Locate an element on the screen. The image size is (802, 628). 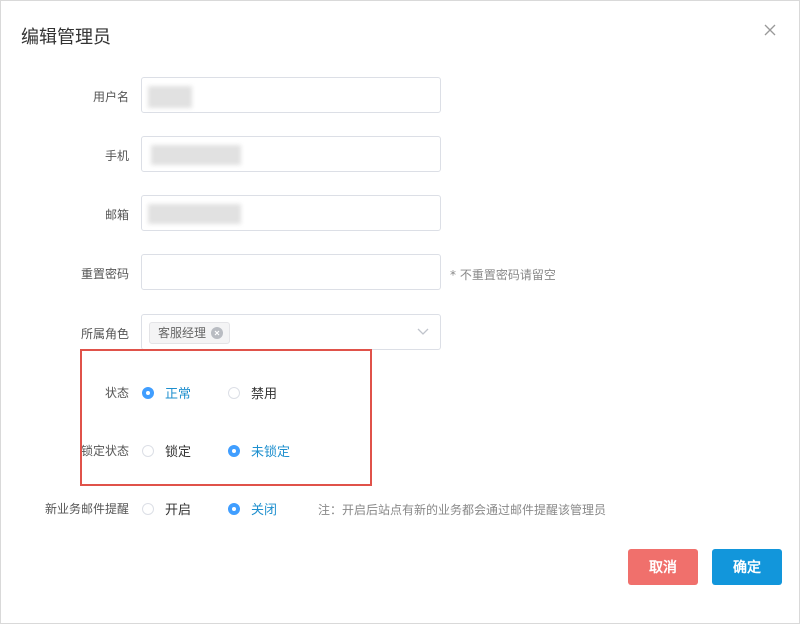
tag-remove-icon is located at coordinates (217, 333).